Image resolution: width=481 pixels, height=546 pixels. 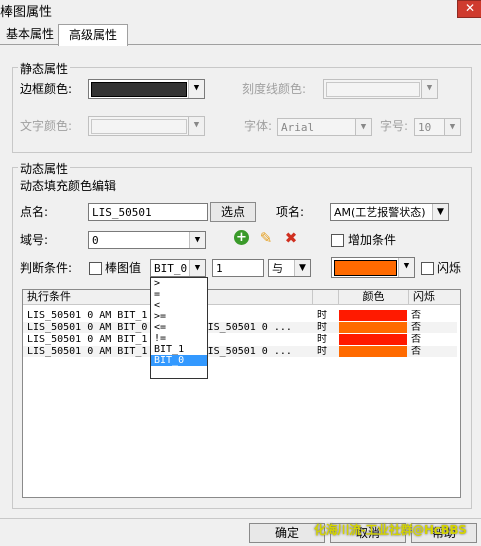 What do you see at coordinates (372, 240) in the screenshot?
I see `add-condition-label: 增加条件` at bounding box center [372, 240].